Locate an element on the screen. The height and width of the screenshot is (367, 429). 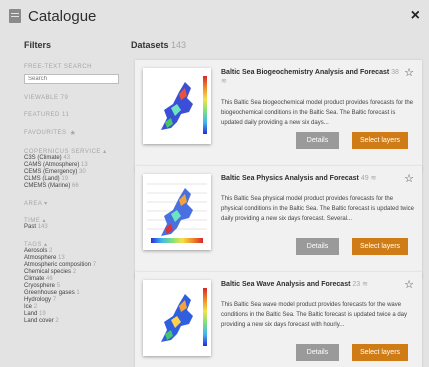
tag-filter-item-label: Ice is located at coordinates (28, 307).